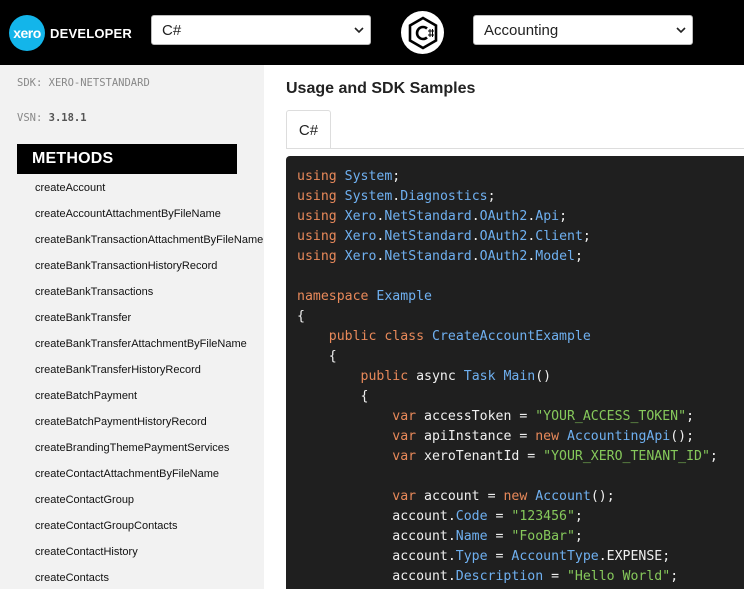  I want to click on api-select-value: Accounting, so click(521, 30).